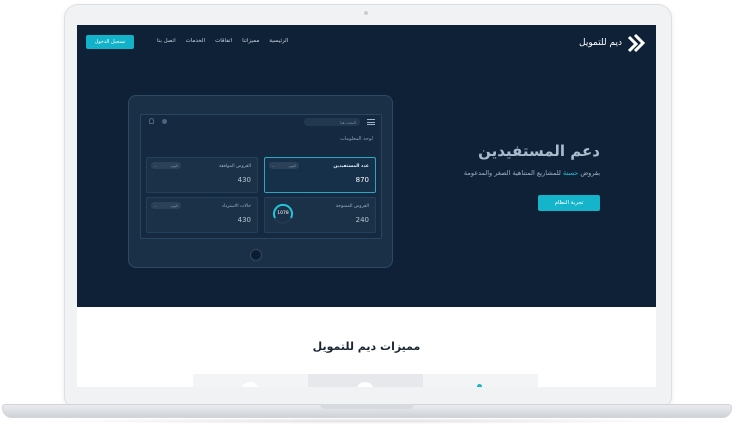  What do you see at coordinates (367, 421) in the screenshot?
I see `laptop-shadow` at bounding box center [367, 421].